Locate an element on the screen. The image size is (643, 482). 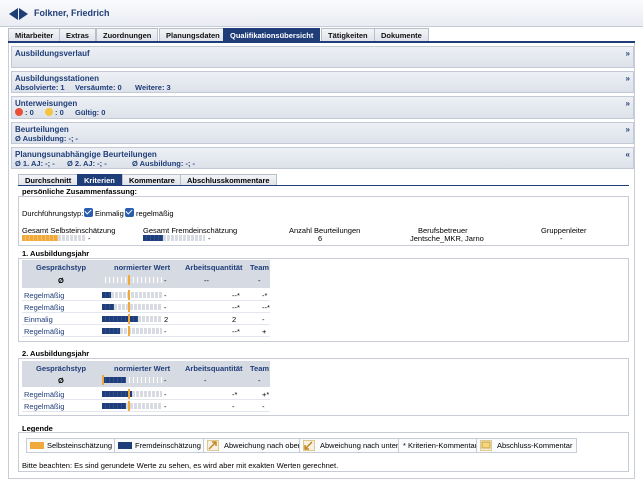
tab-qualifikationsuebersicht: Qualifikationsübersicht is located at coordinates (272, 34).